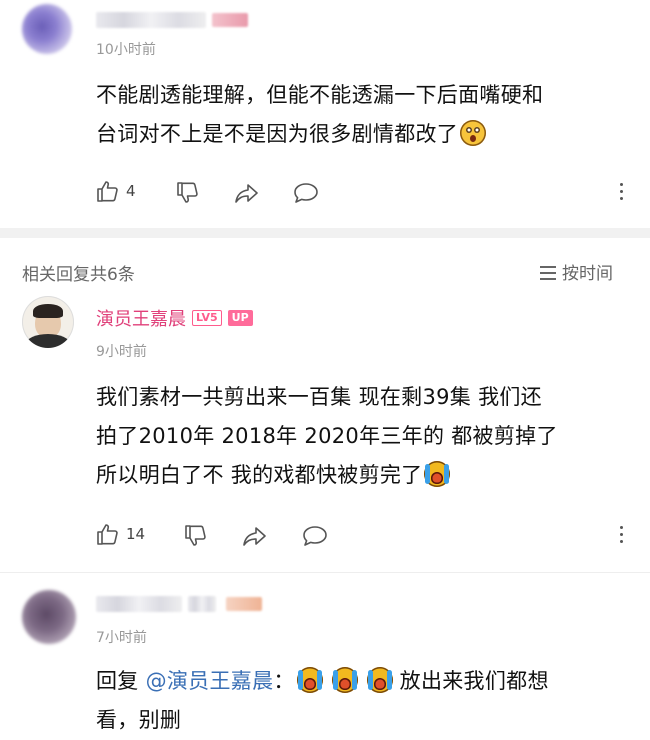 This screenshot has height=740, width=650. Describe the element at coordinates (136, 534) in the screenshot. I see `like-count: 14` at that location.